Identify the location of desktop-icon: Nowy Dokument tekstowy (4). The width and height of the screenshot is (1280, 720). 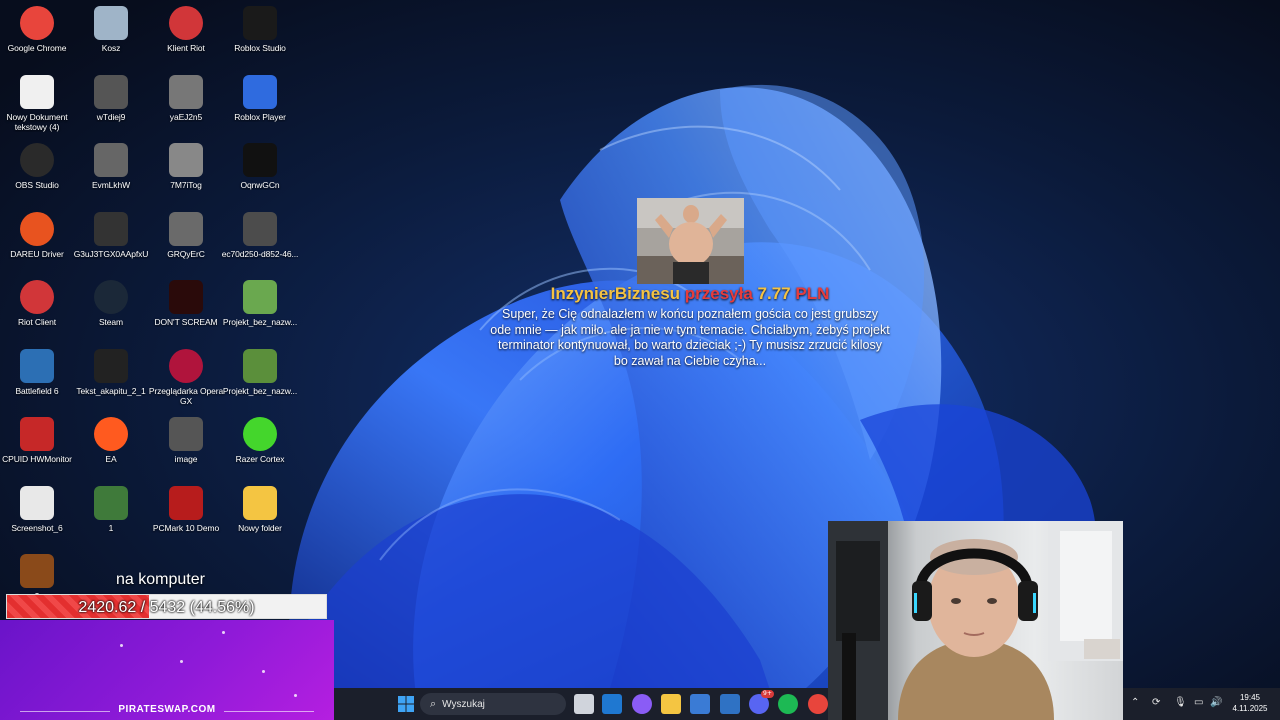
(37, 104).